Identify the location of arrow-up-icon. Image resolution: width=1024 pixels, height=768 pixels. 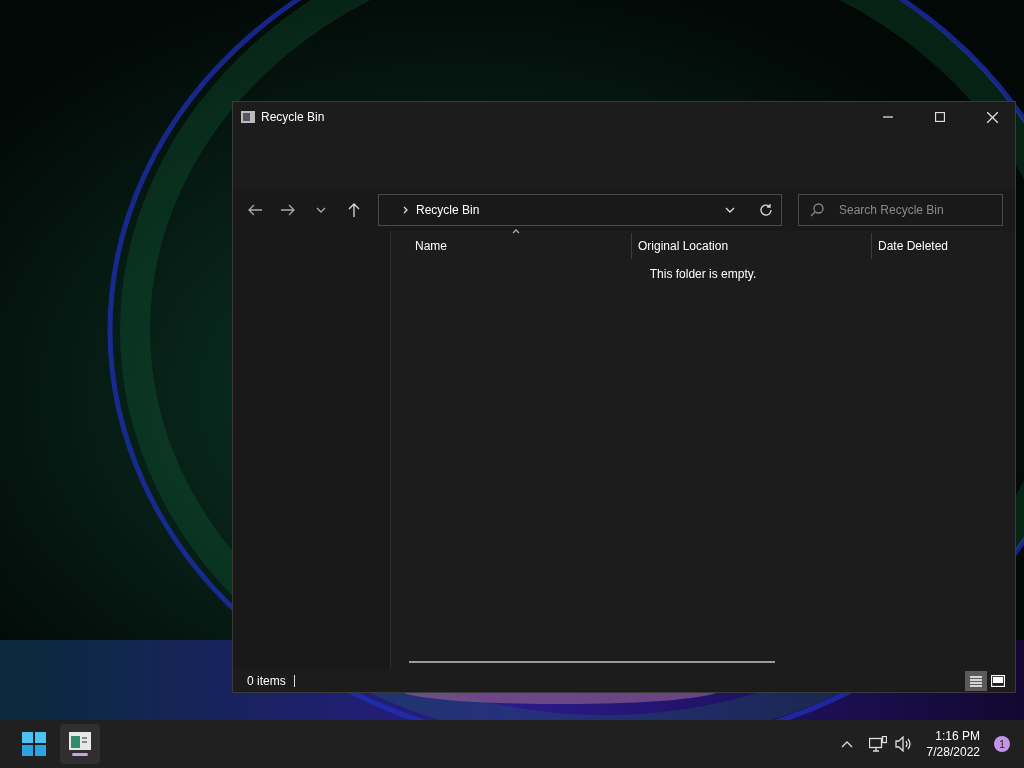
(353, 210).